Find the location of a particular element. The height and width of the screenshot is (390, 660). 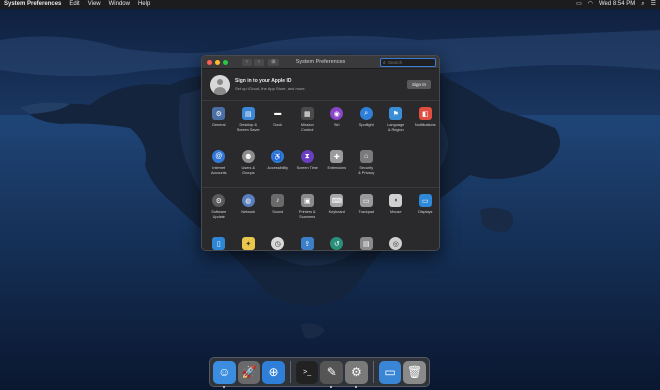

spotlight-icon: ⌕ is located at coordinates (366, 113).